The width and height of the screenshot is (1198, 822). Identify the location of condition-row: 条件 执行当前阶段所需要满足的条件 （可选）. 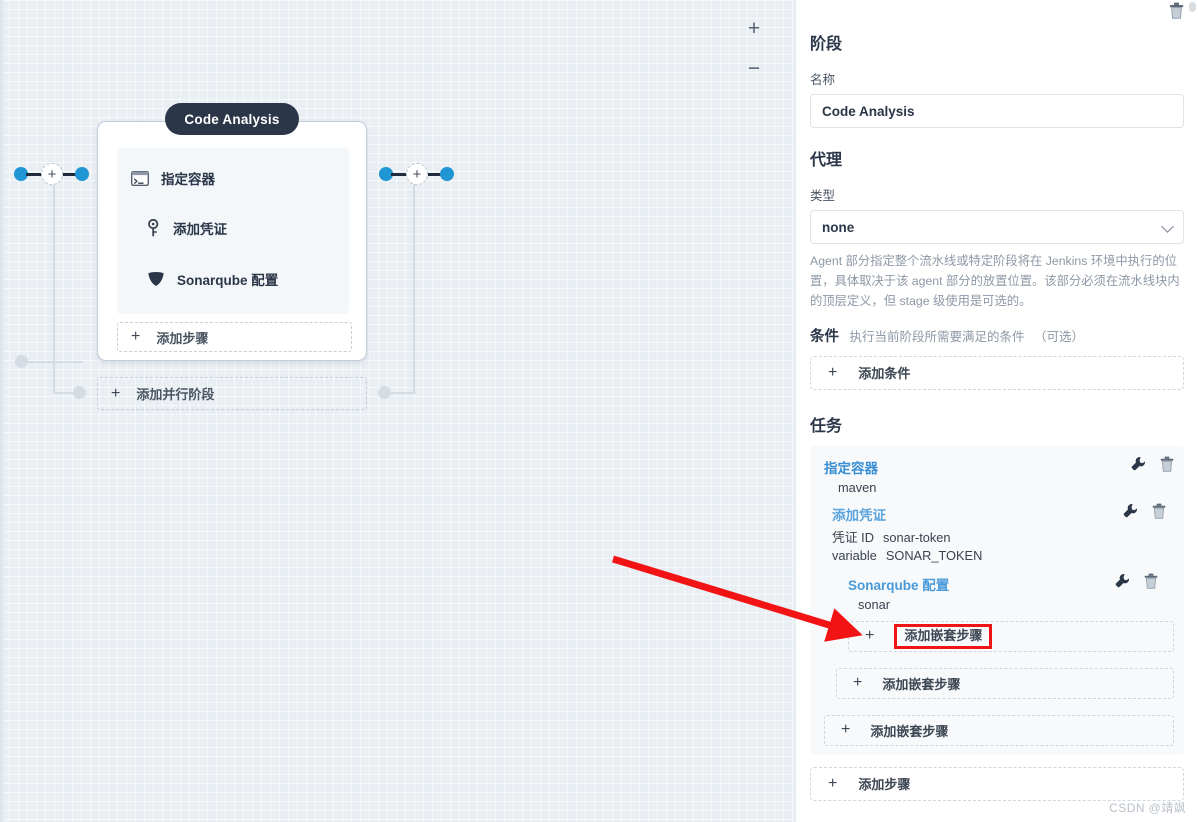
(997, 335).